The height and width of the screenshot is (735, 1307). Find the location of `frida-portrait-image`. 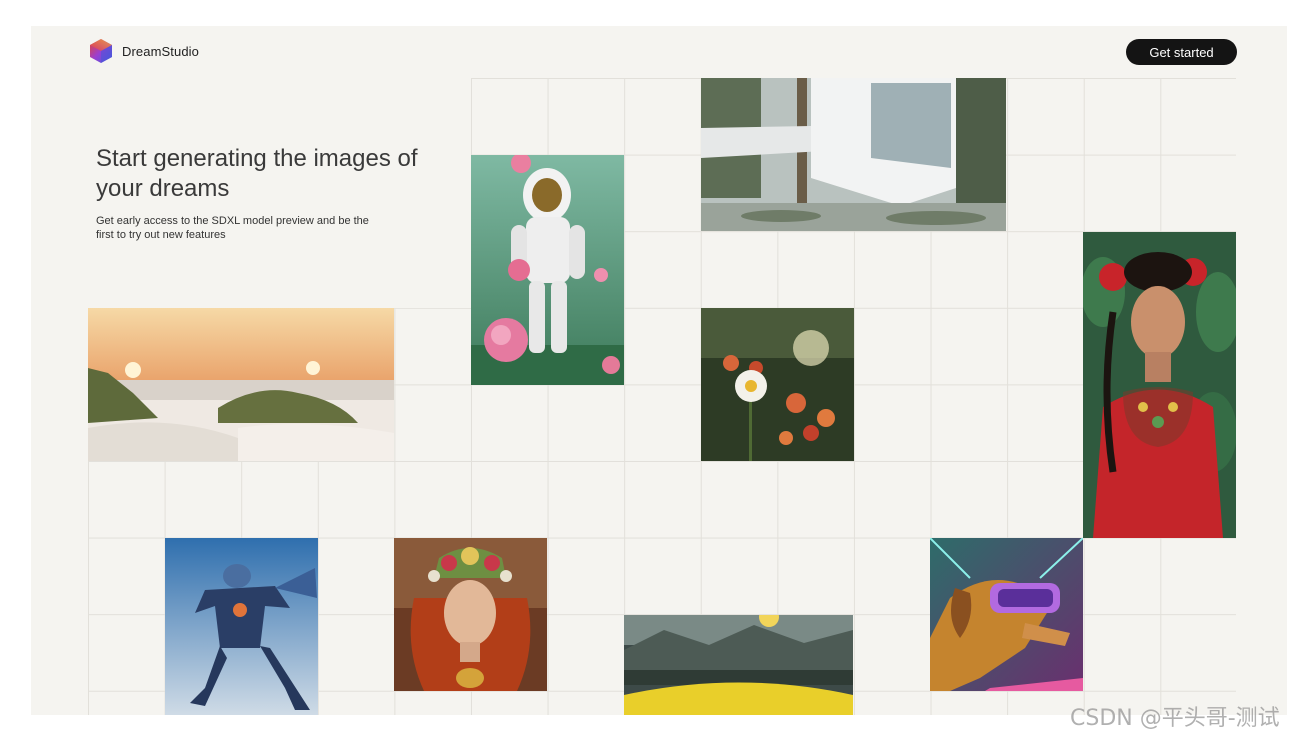

frida-portrait-image is located at coordinates (1159, 385).